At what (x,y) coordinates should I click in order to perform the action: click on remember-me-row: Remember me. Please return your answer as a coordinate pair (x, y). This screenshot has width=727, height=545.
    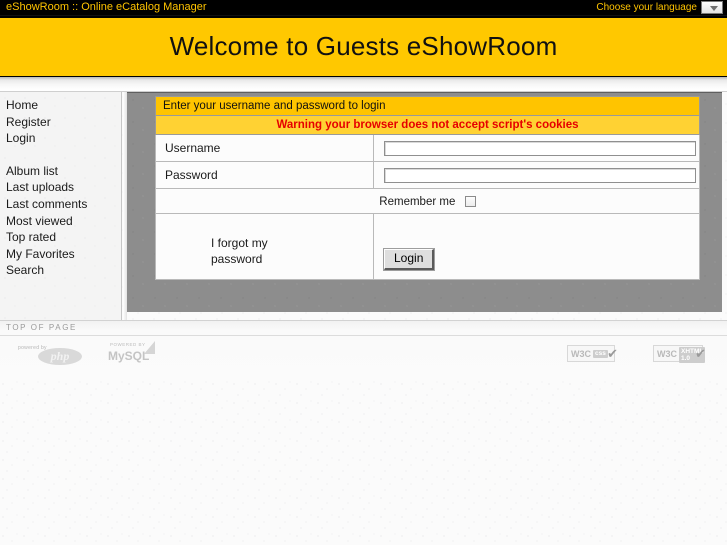
    Looking at the image, I should click on (427, 201).